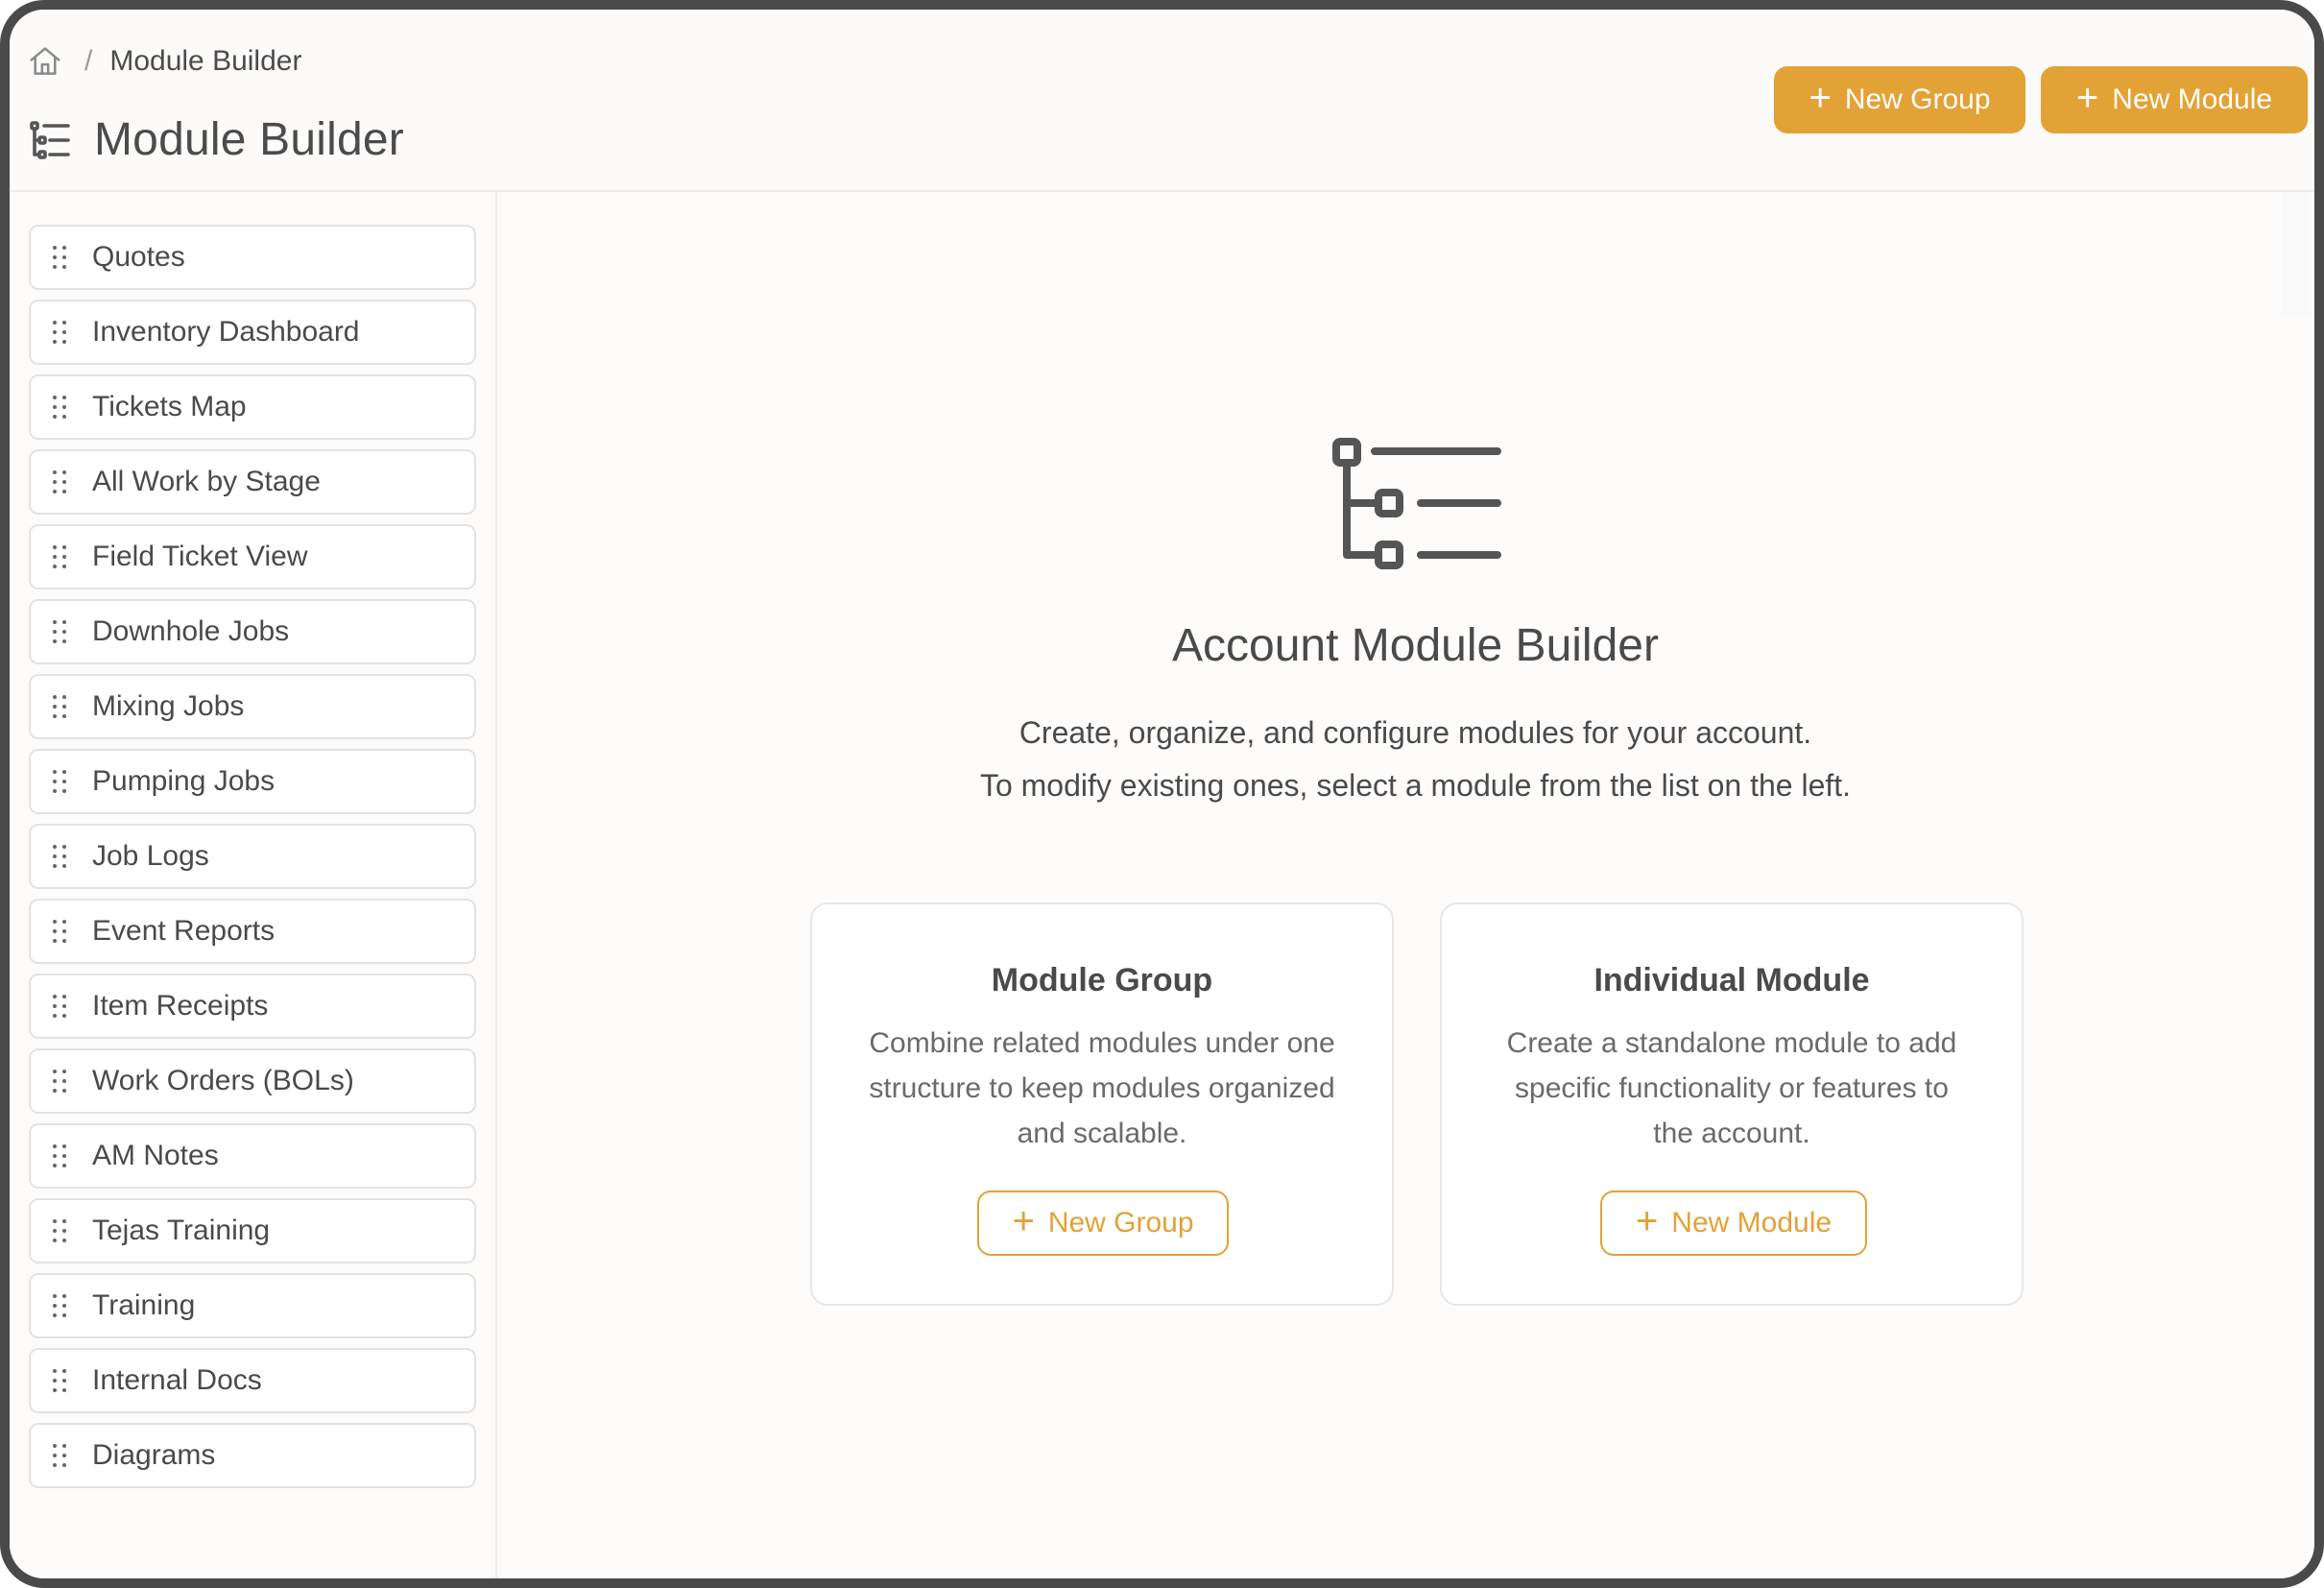 This screenshot has height=1588, width=2324. Describe the element at coordinates (249, 139) in the screenshot. I see `page-title: Module Builder` at that location.